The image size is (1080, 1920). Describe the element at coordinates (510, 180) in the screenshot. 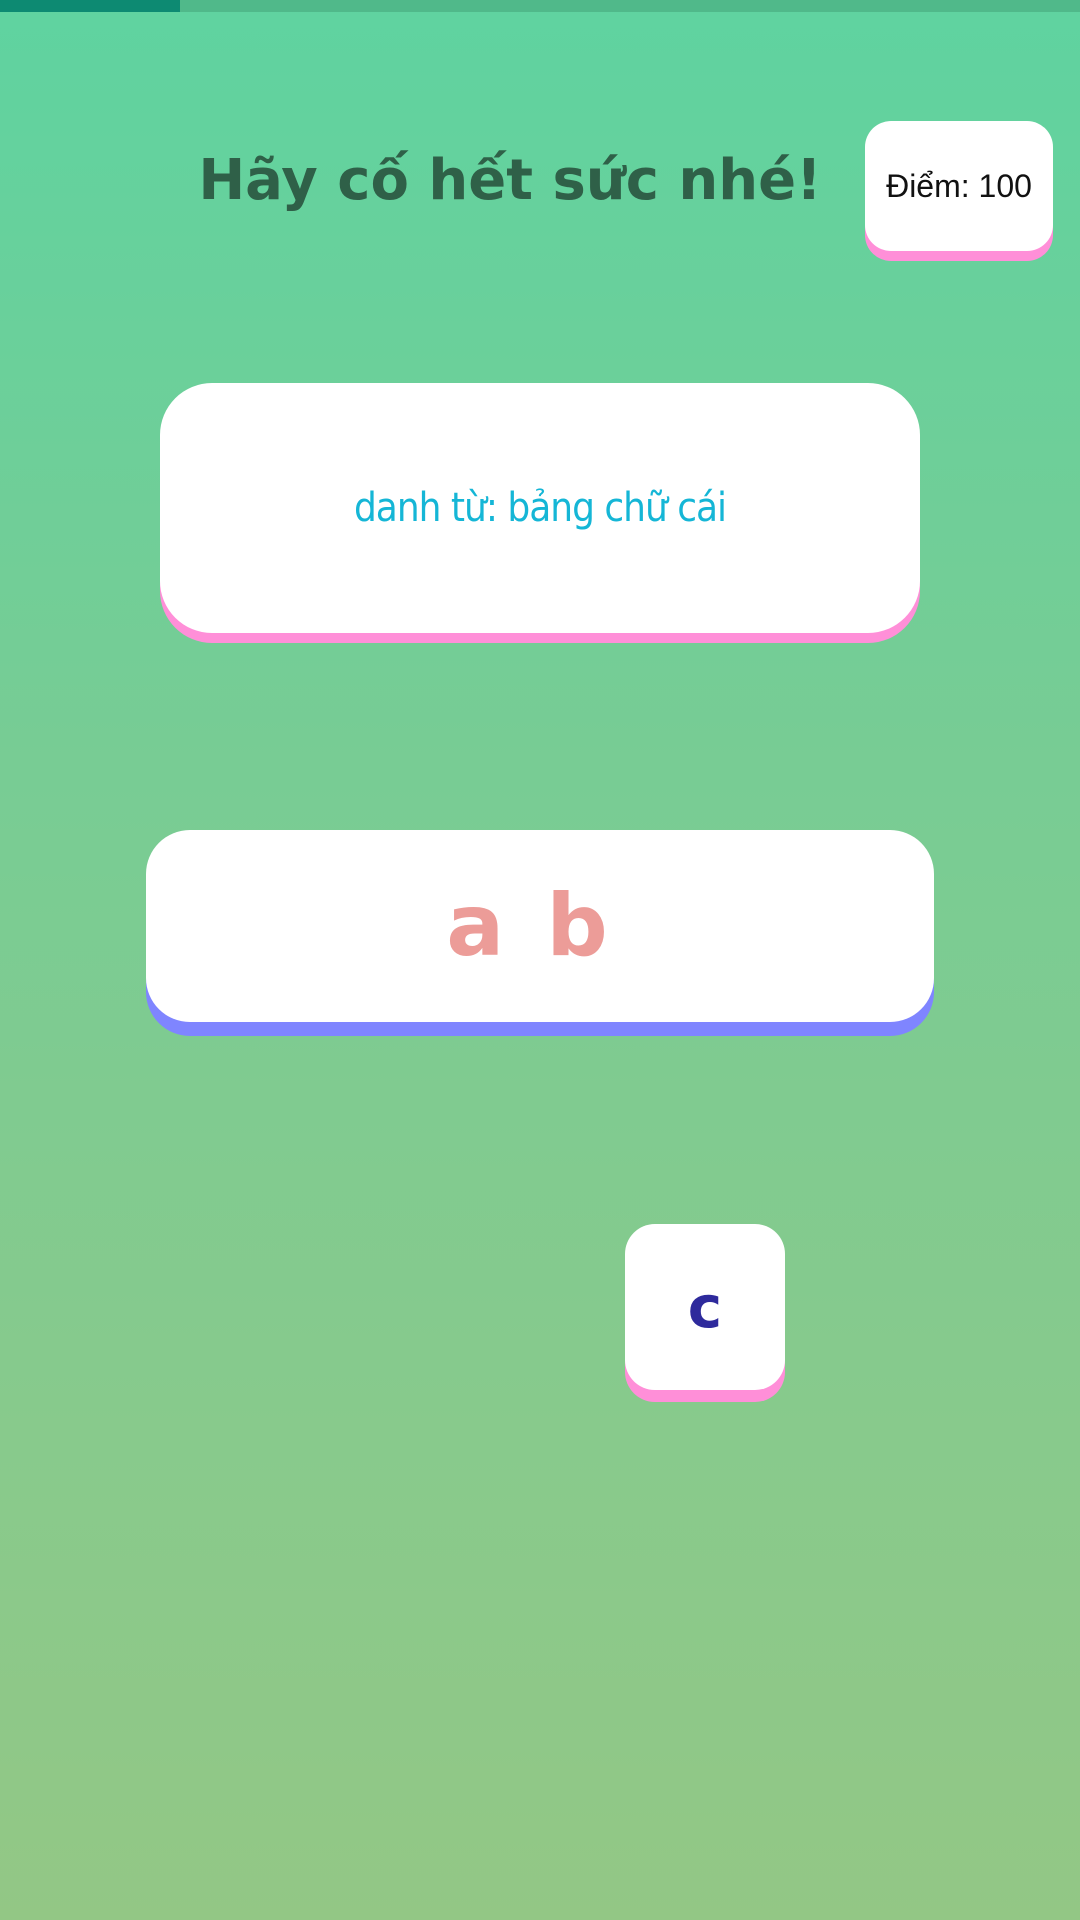

I see `page-title: Hãy cố hết sức nhé!` at that location.